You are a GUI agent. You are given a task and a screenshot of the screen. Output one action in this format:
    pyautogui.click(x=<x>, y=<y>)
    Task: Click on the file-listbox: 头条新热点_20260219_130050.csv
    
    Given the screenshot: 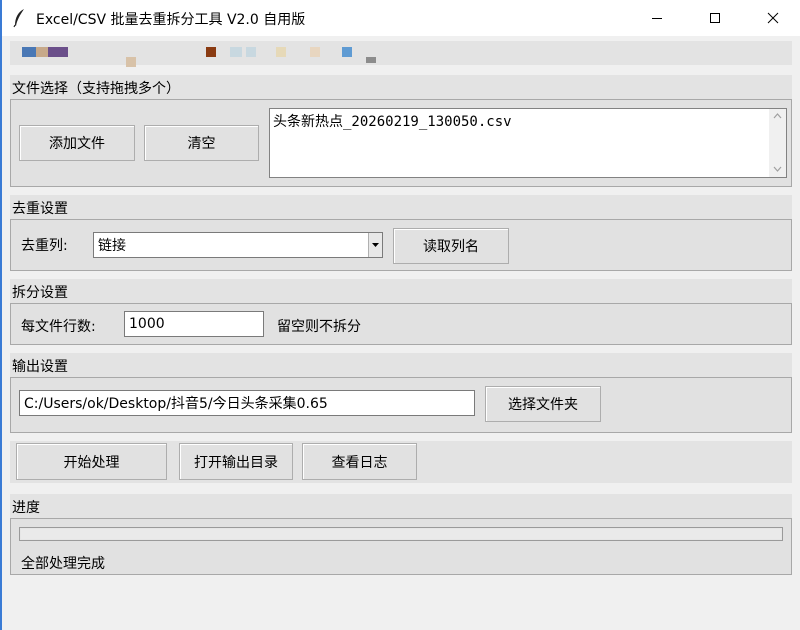 What is the action you would take?
    pyautogui.click(x=528, y=143)
    